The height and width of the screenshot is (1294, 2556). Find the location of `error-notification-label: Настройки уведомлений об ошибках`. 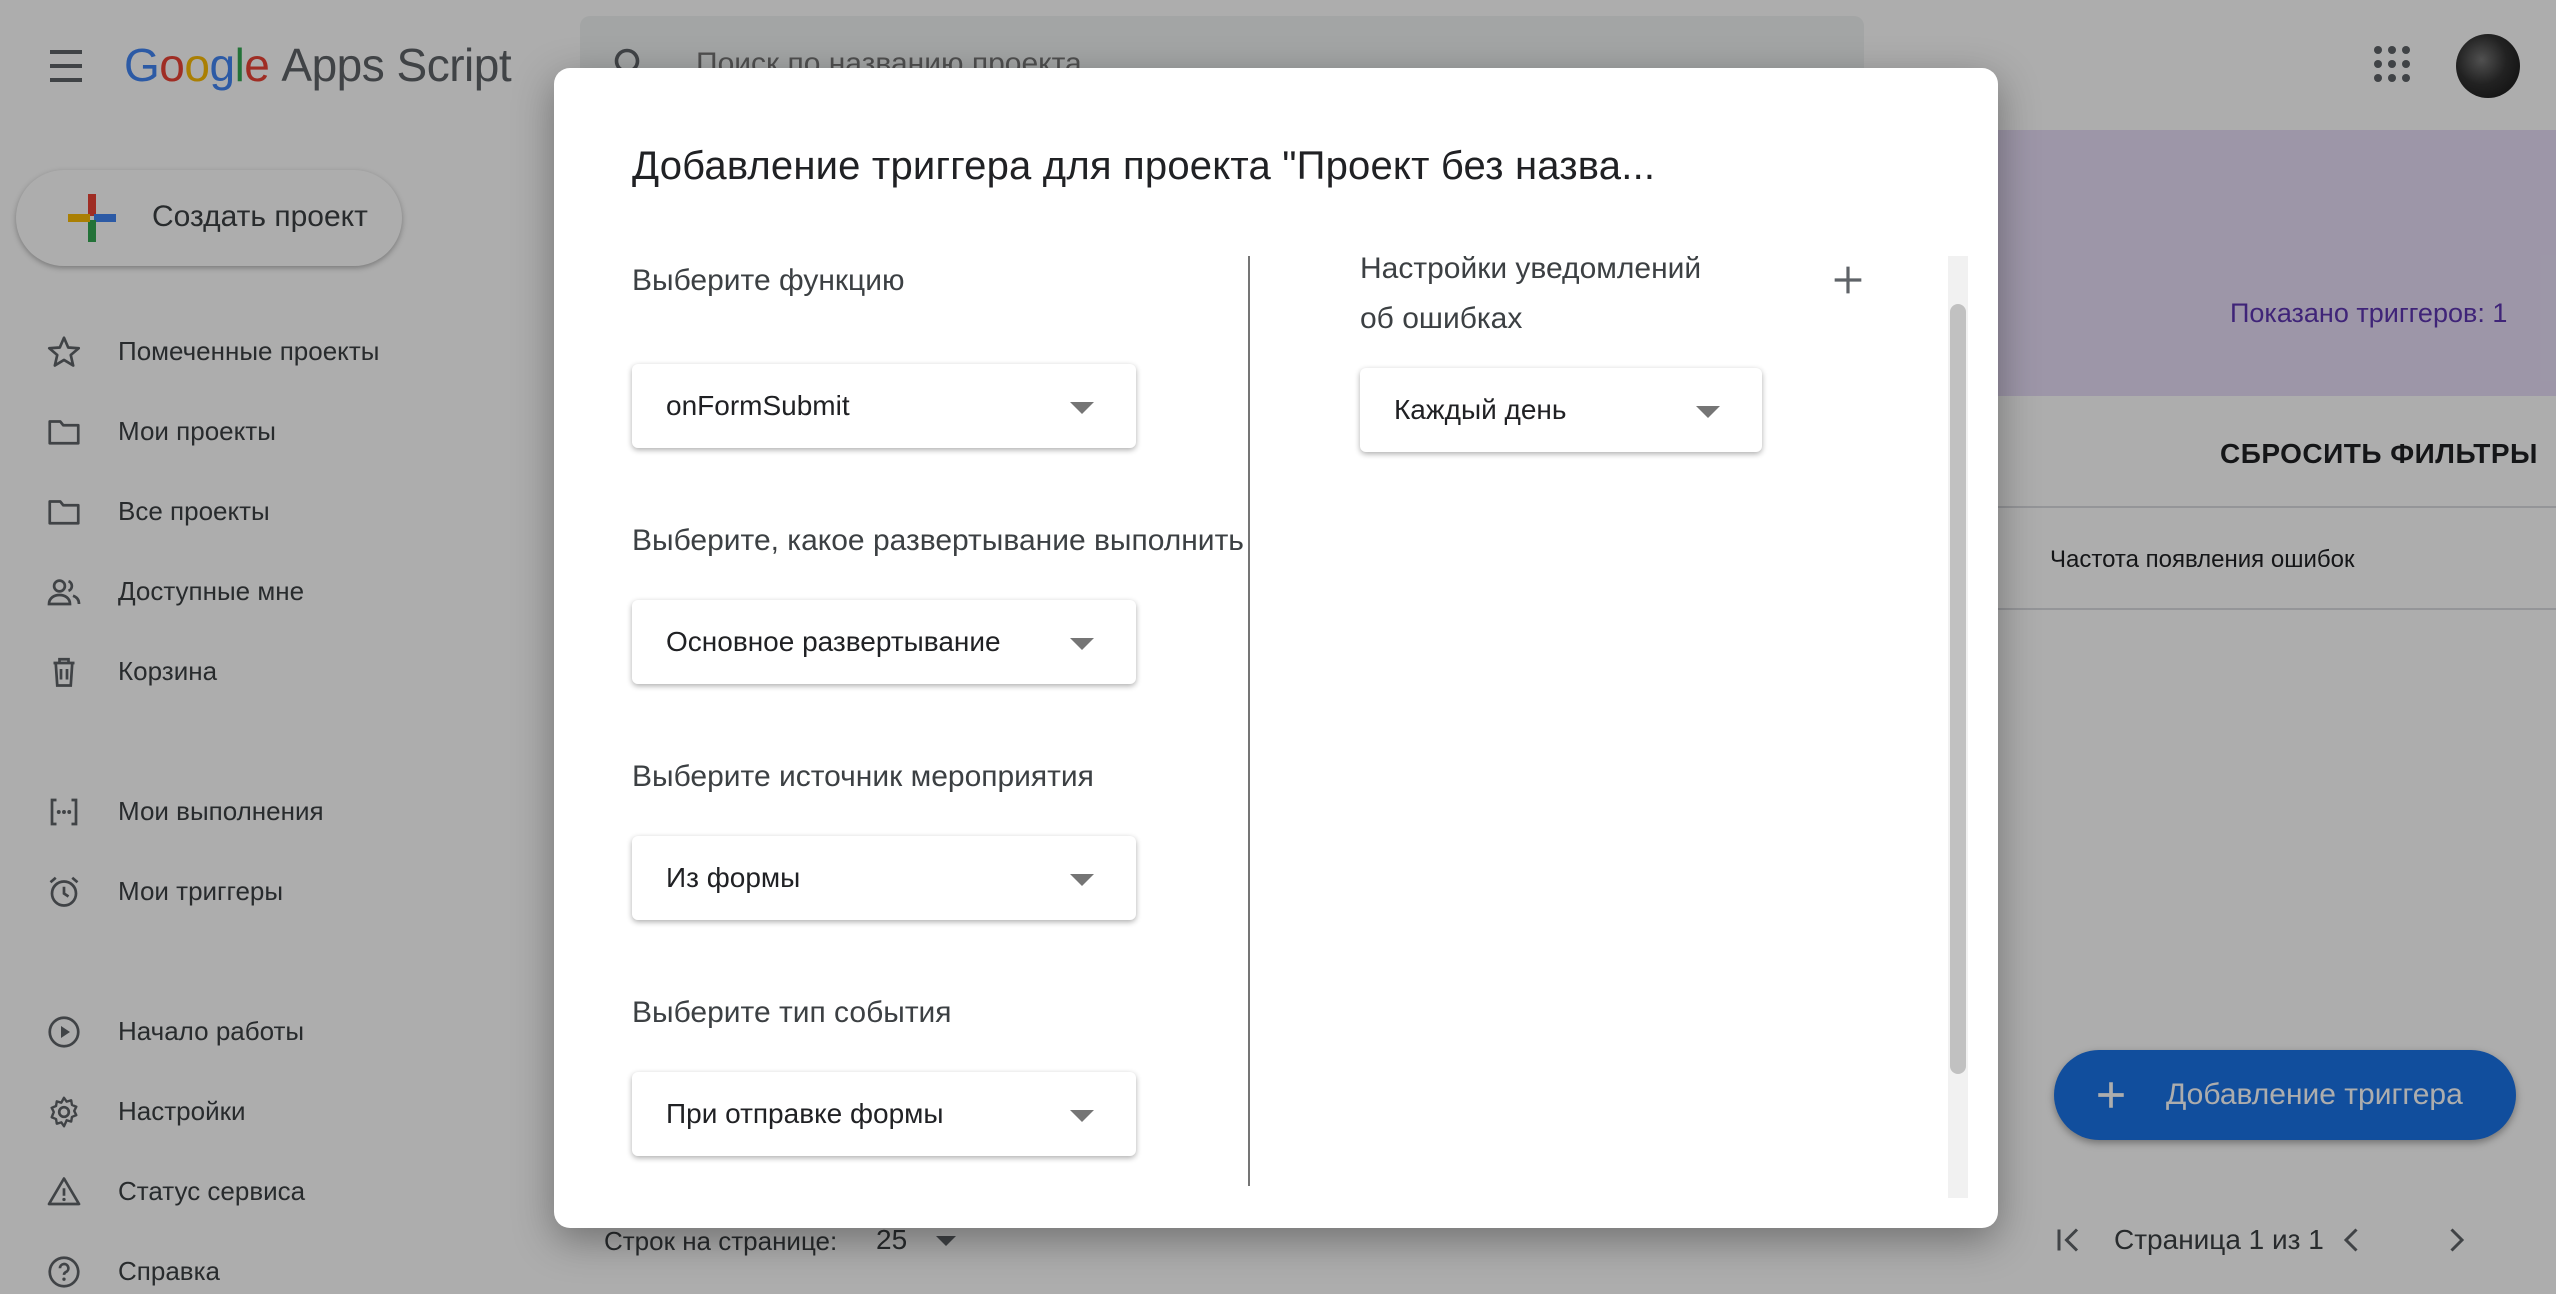

error-notification-label: Настройки уведомлений об ошибках is located at coordinates (1531, 293).